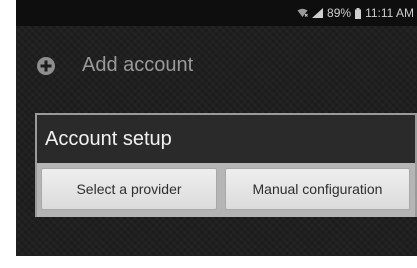 The width and height of the screenshot is (417, 268). I want to click on status-bar: 89% 11:11 AM, so click(216, 13).